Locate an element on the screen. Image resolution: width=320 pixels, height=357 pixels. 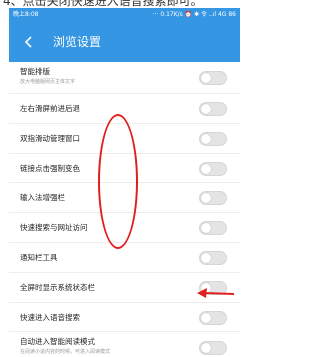
setting-row-smart-layout: 智能排版 放大电脑版网页主体文字 is located at coordinates (124, 78).